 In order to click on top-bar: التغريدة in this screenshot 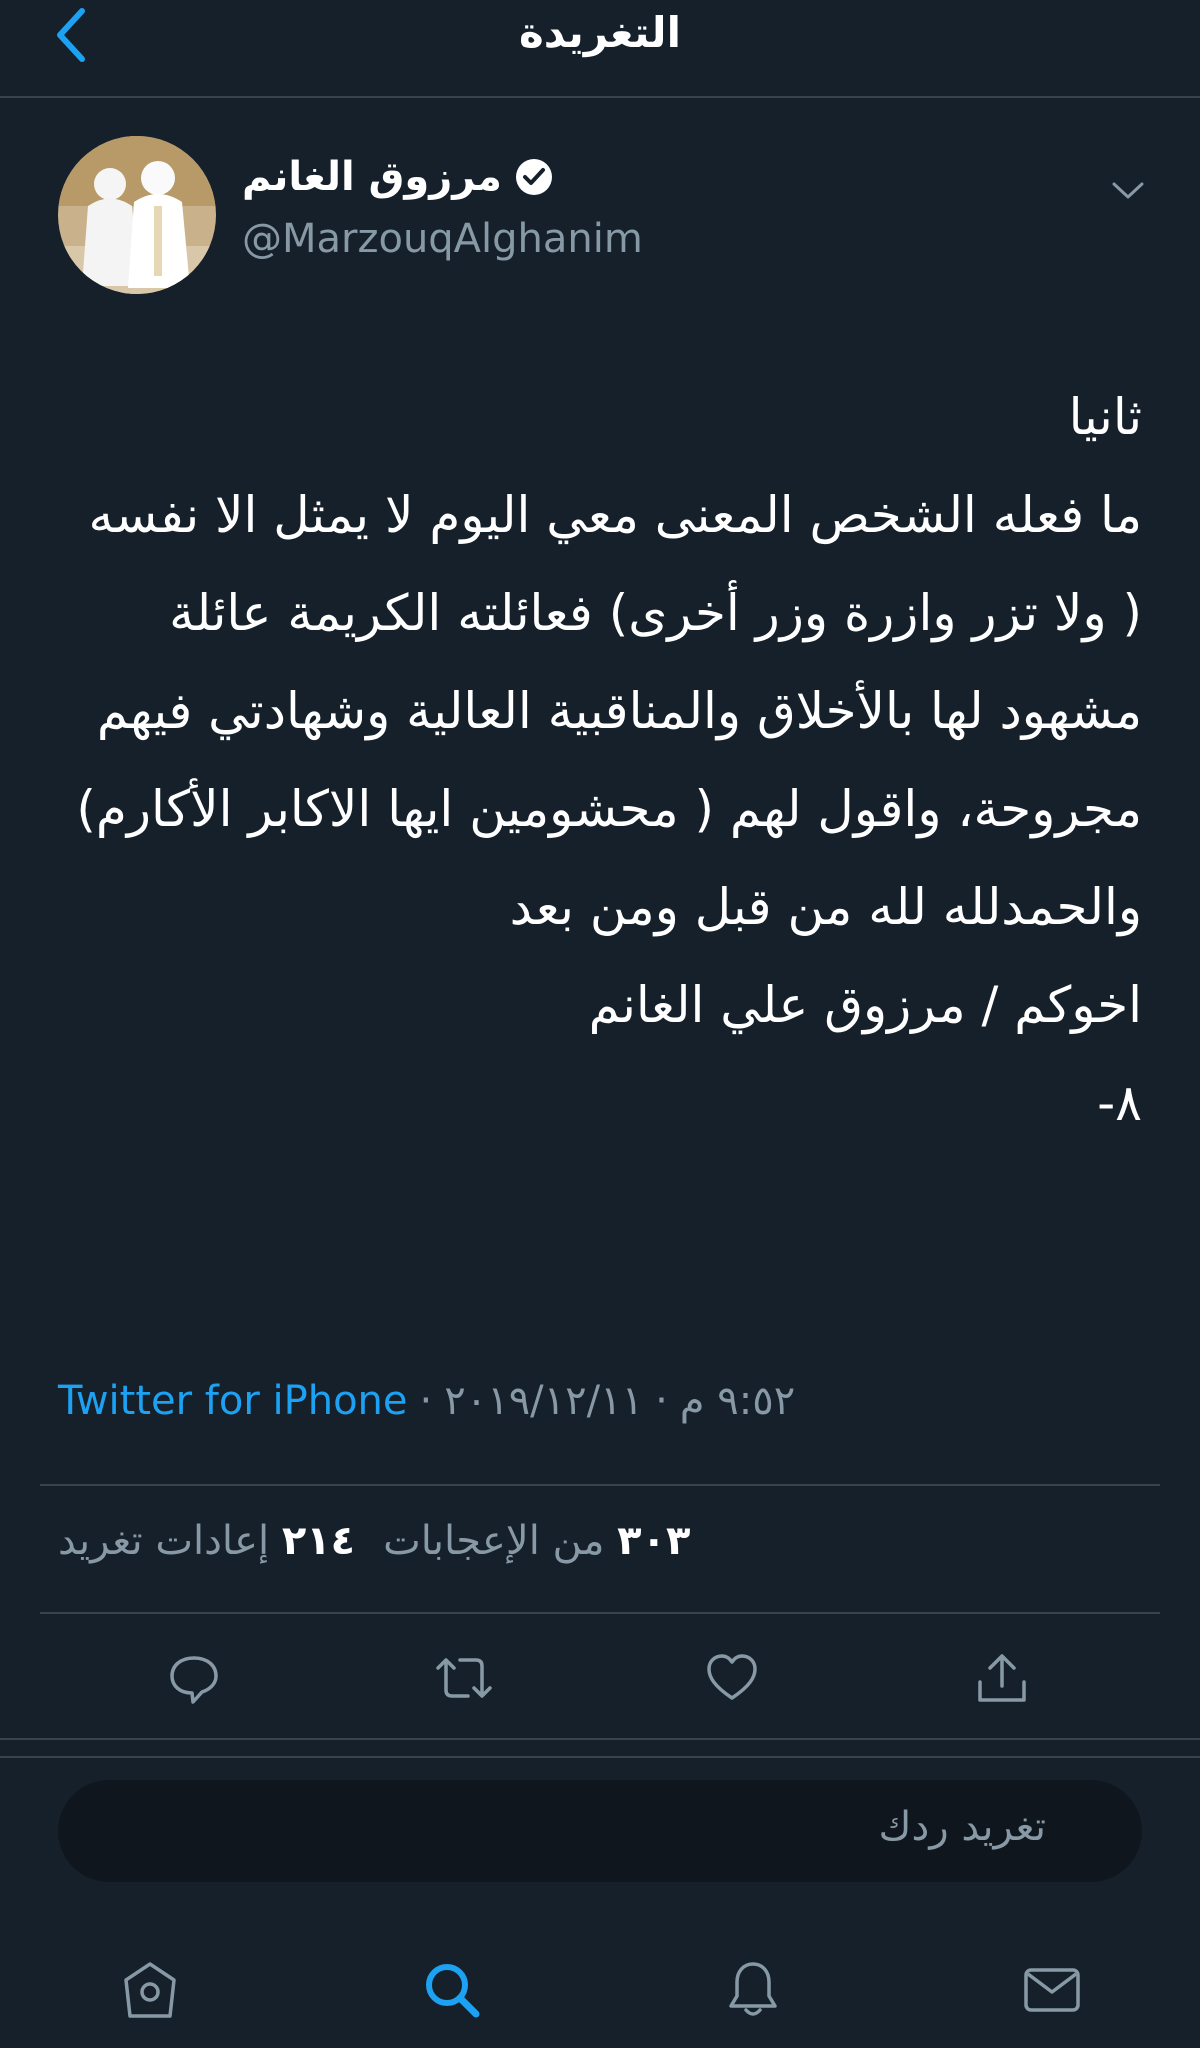, I will do `click(600, 49)`.